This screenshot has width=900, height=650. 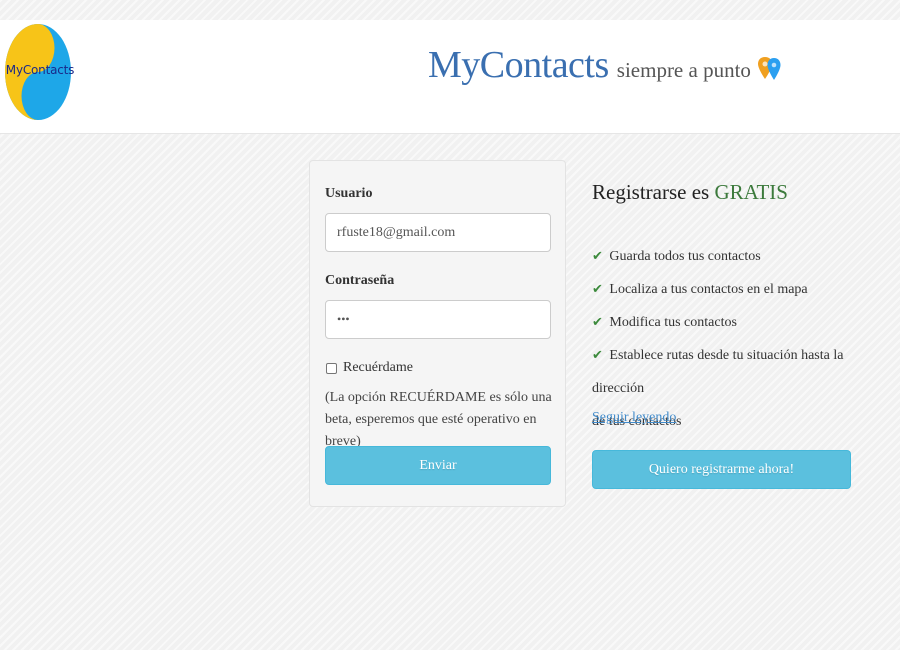 What do you see at coordinates (438, 232) in the screenshot?
I see `username-field: rfuste18@gmail.com` at bounding box center [438, 232].